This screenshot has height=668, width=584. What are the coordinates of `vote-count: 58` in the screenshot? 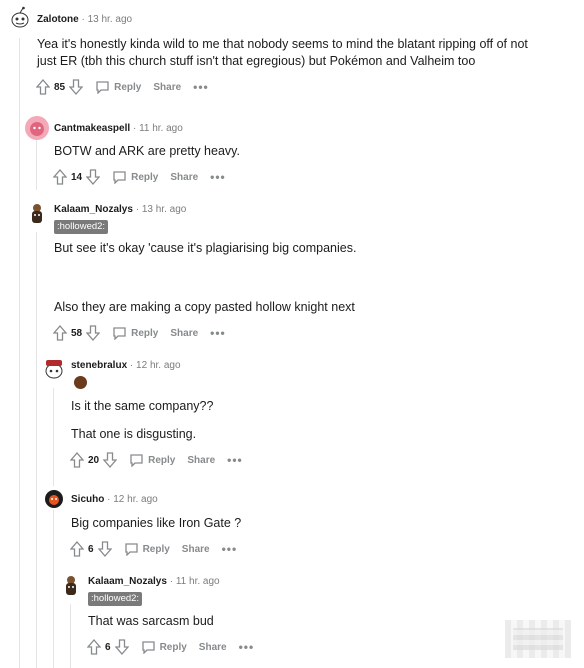 It's located at (77, 333).